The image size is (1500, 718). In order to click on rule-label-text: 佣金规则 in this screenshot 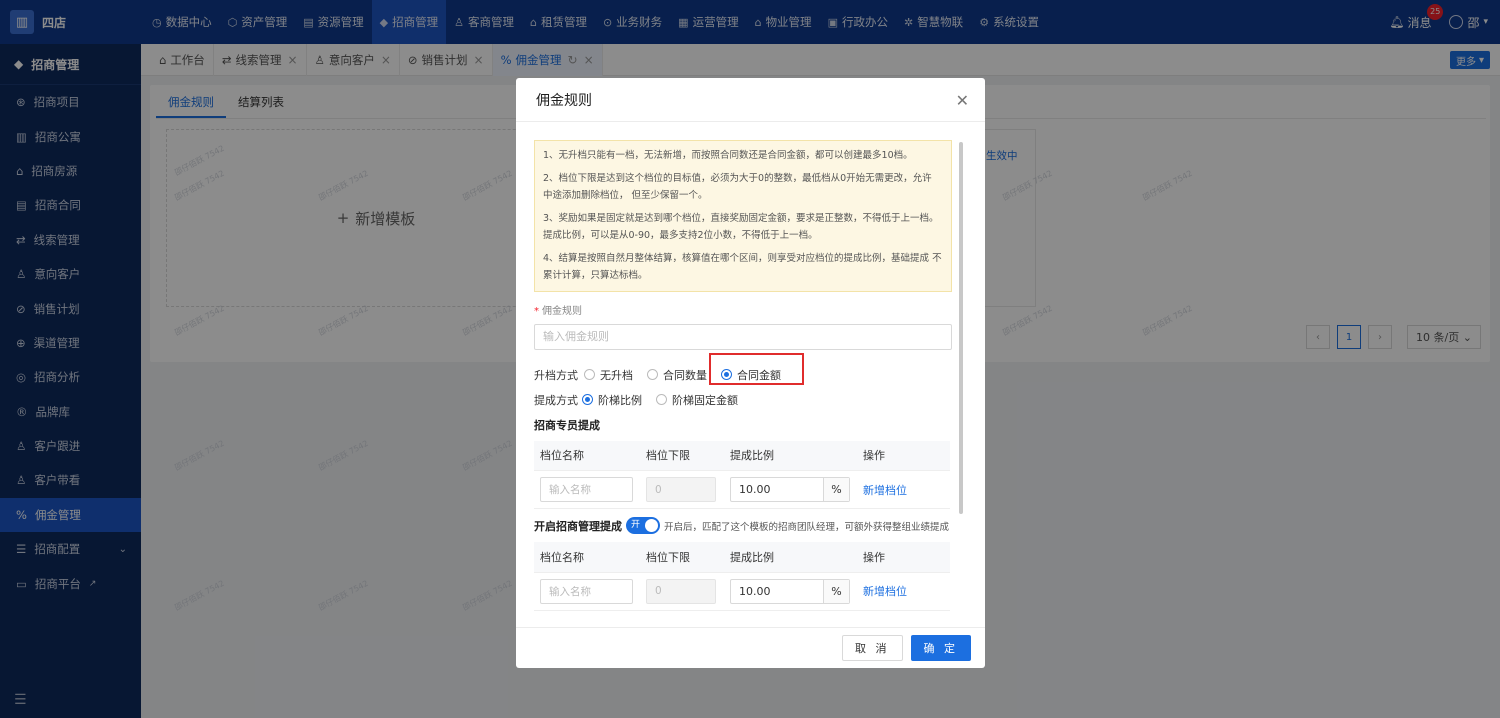, I will do `click(562, 311)`.